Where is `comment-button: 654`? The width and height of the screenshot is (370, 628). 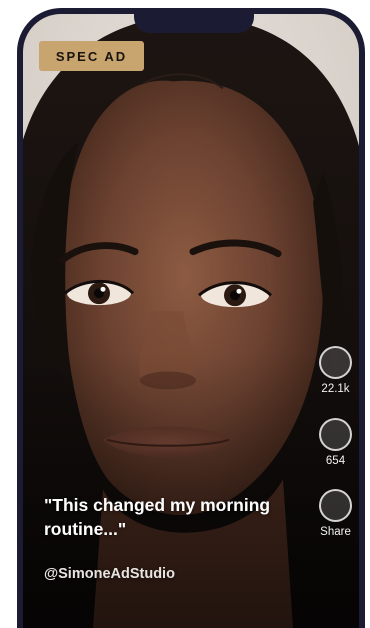
comment-button: 654 is located at coordinates (335, 442).